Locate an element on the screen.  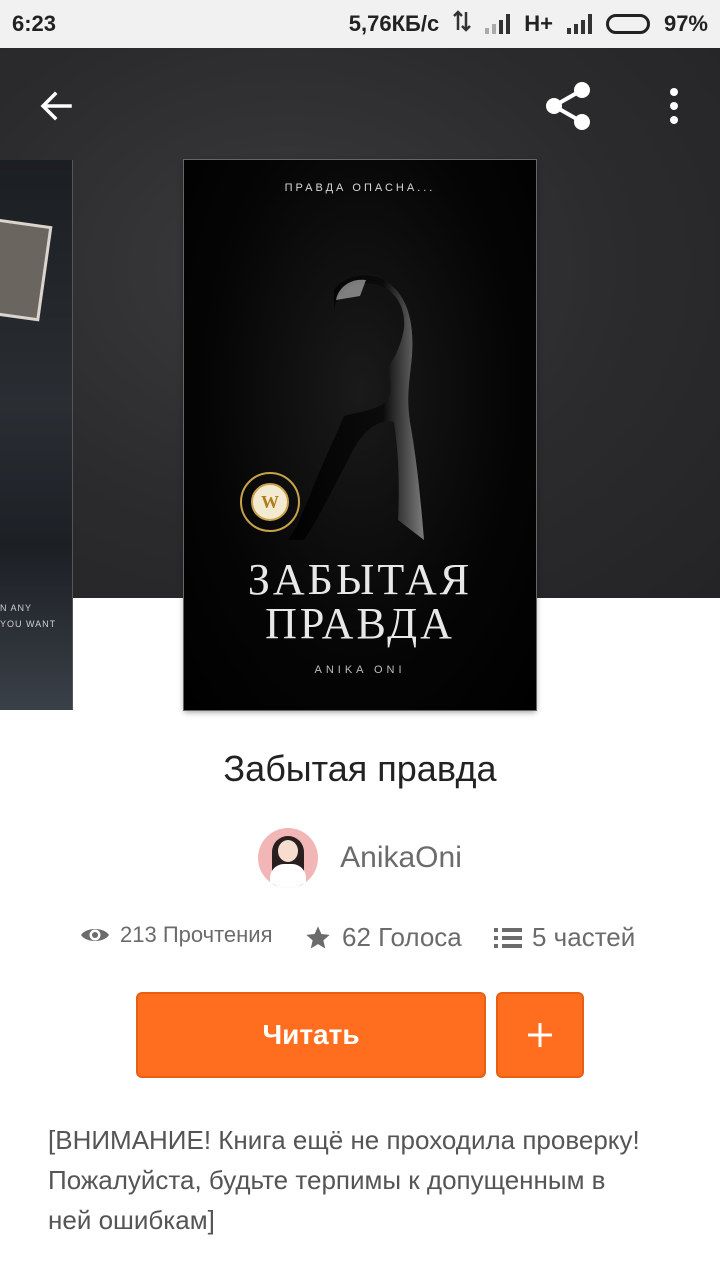
previous-book-cover: N ANY YOU WANT is located at coordinates (36, 435).